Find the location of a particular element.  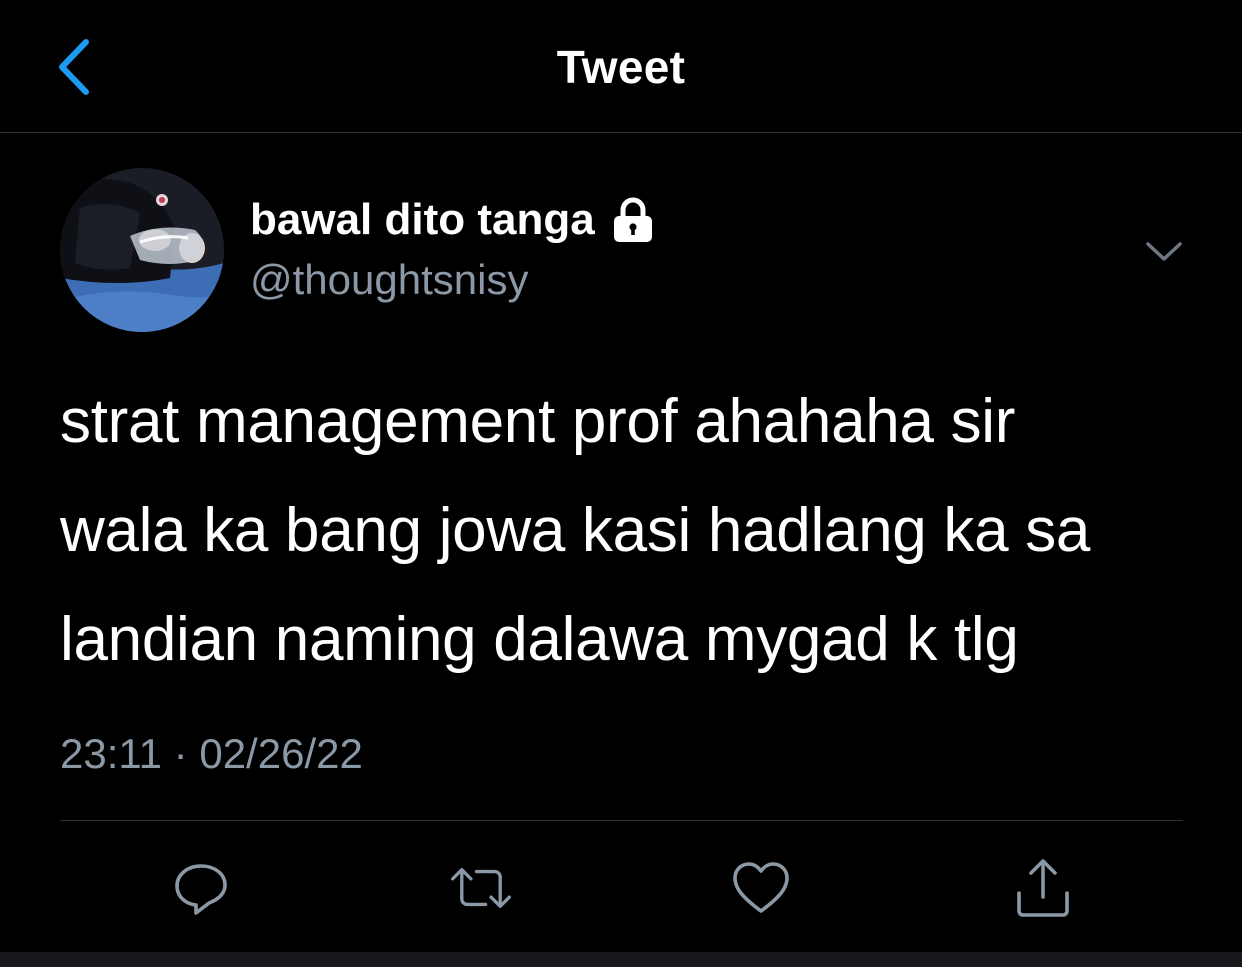

author-name-row: bawal dito tanga is located at coordinates (452, 220).